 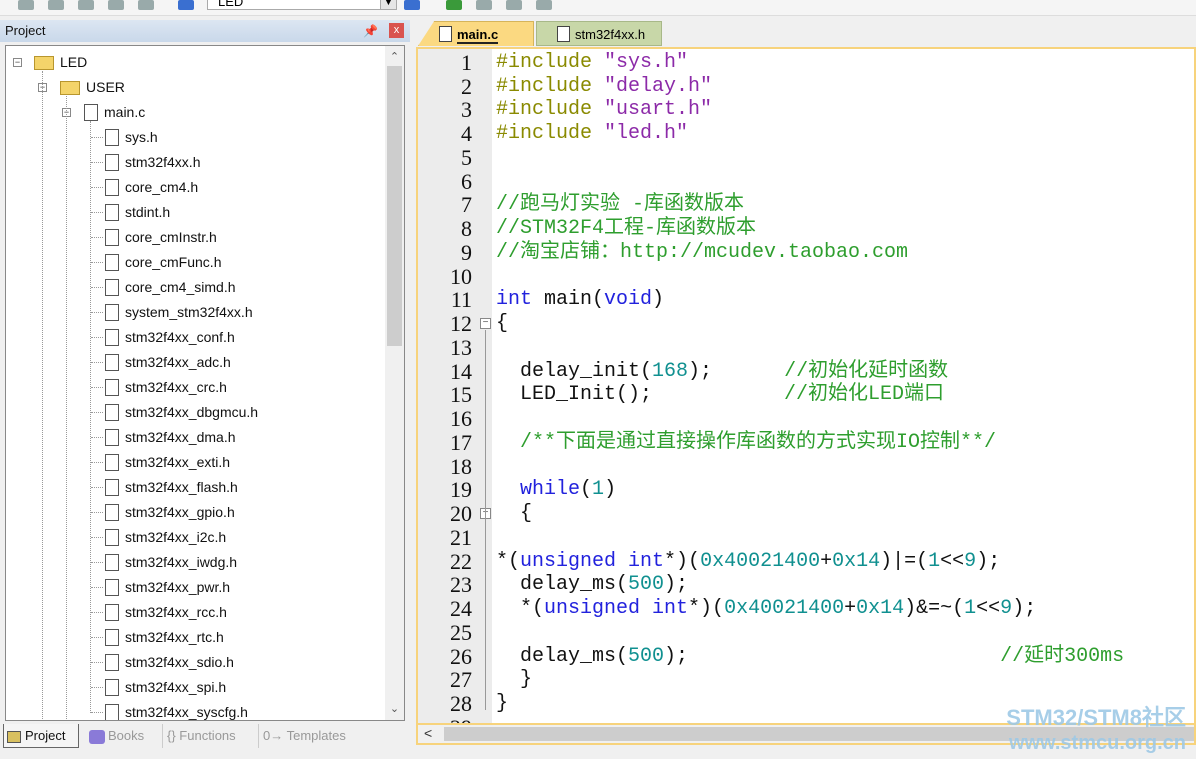 I want to click on tree-item-include: stm32f4xx_crc.h, so click(x=166, y=387).